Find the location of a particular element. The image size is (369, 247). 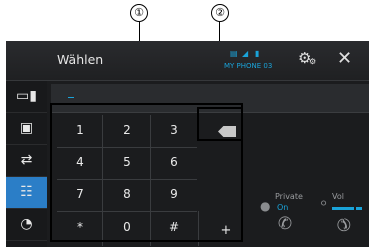

call-button: ✆ is located at coordinates (285, 224).